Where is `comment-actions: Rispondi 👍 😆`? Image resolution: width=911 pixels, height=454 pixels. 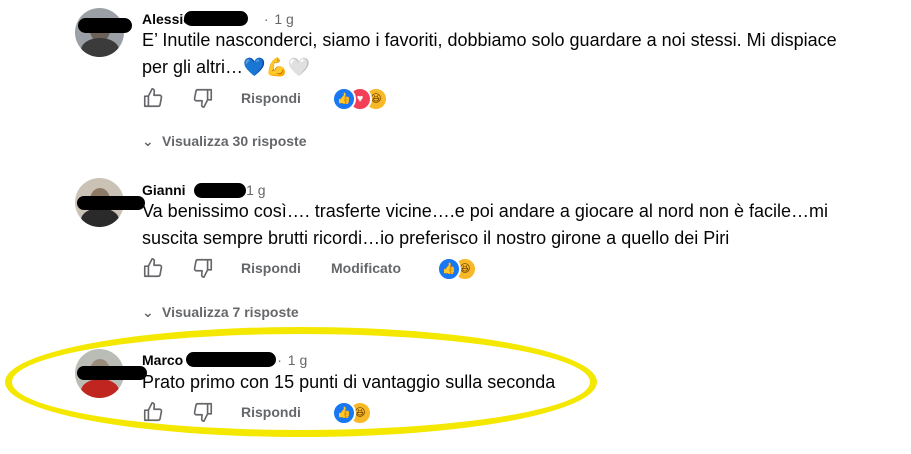
comment-actions: Rispondi 👍 😆 is located at coordinates (272, 414).